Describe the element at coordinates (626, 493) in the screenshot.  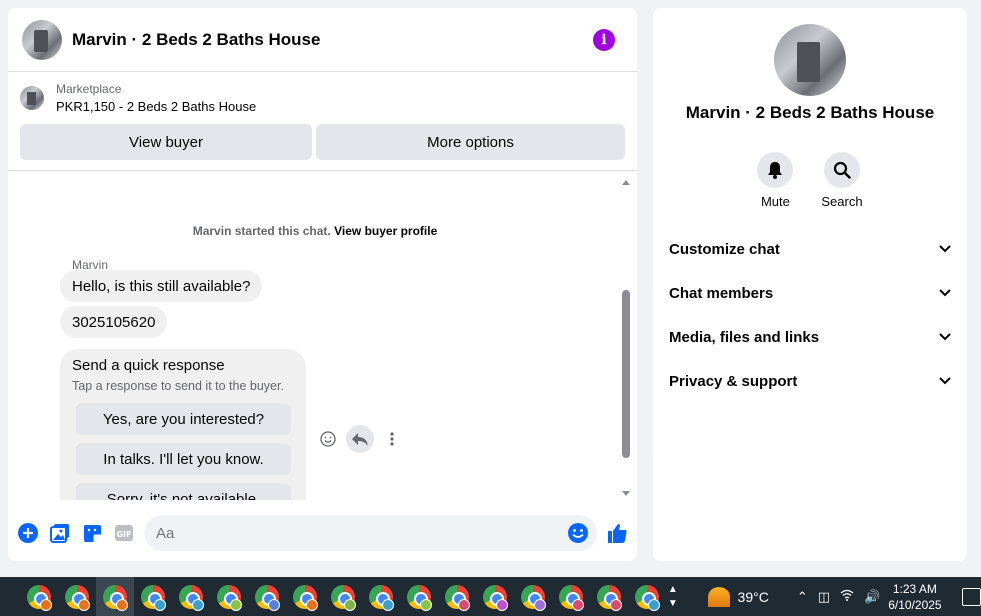
I see `scroll-down-arrow-icon` at that location.